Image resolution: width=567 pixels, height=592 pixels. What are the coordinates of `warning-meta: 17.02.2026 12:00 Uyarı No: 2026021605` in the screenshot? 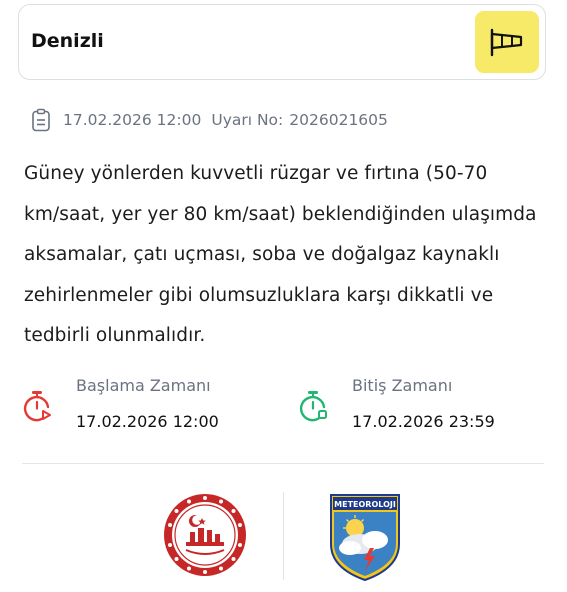 It's located at (209, 120).